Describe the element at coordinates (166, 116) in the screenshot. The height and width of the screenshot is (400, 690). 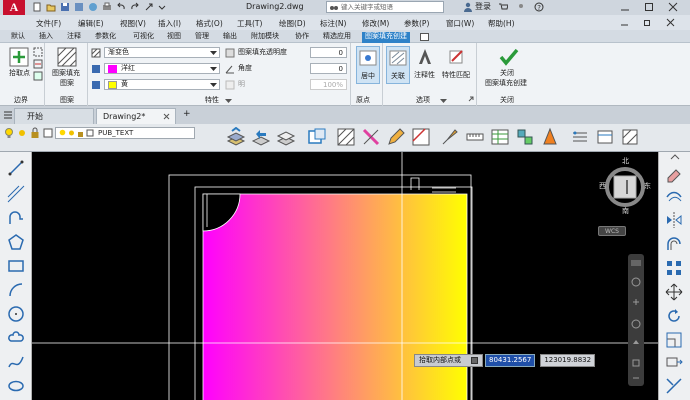
I see `tab-close-icon` at that location.